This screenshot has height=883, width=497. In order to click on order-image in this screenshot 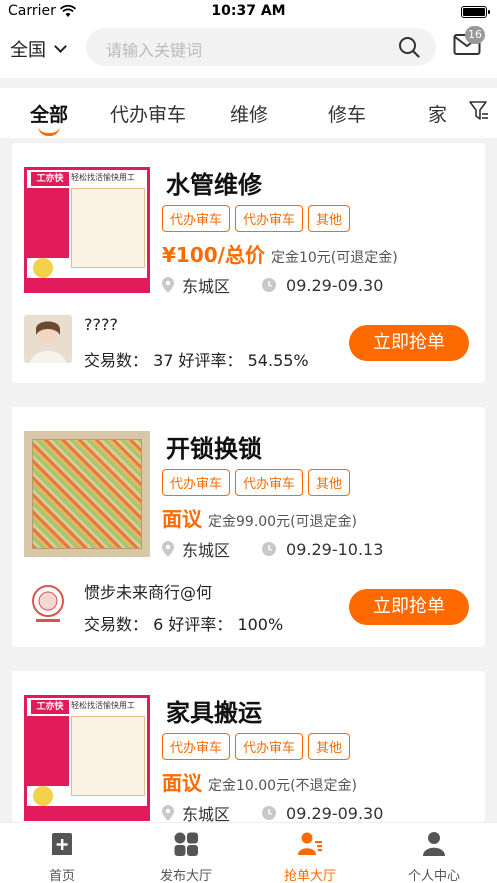, I will do `click(87, 494)`.